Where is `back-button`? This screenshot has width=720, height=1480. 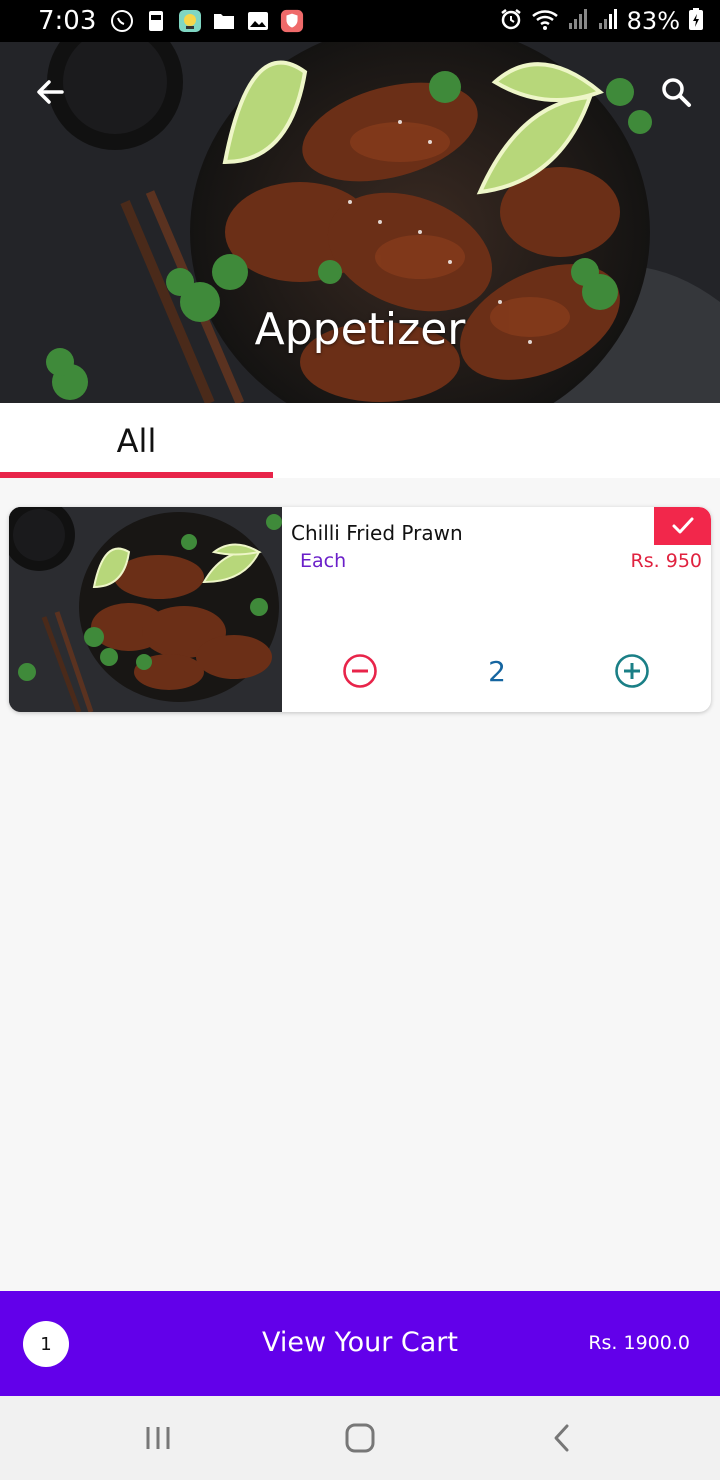 back-button is located at coordinates (50, 92).